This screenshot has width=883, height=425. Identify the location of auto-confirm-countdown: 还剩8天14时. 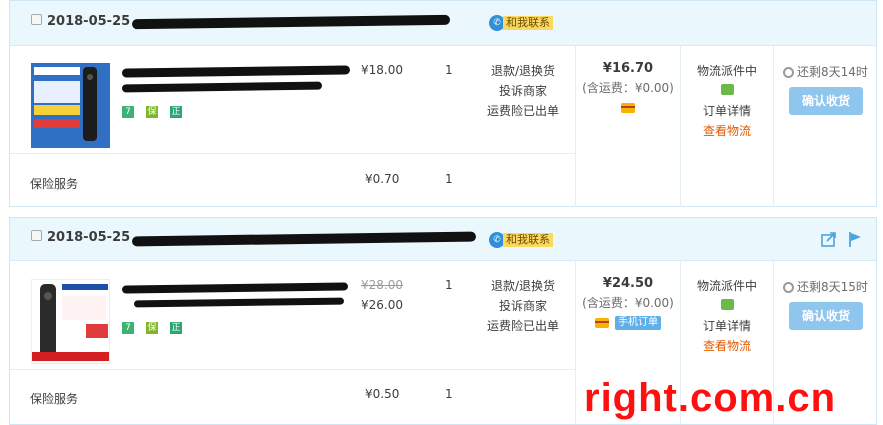
(825, 71).